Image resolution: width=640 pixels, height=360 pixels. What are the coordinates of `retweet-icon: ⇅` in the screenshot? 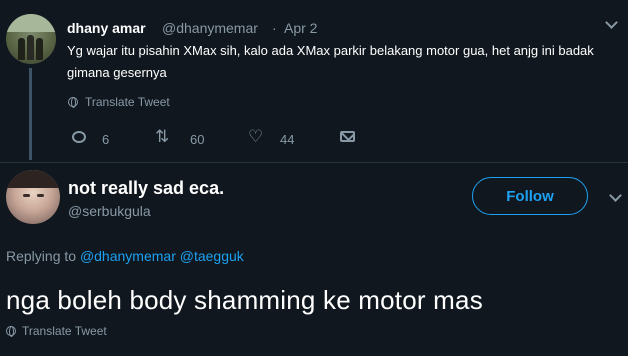 It's located at (162, 137).